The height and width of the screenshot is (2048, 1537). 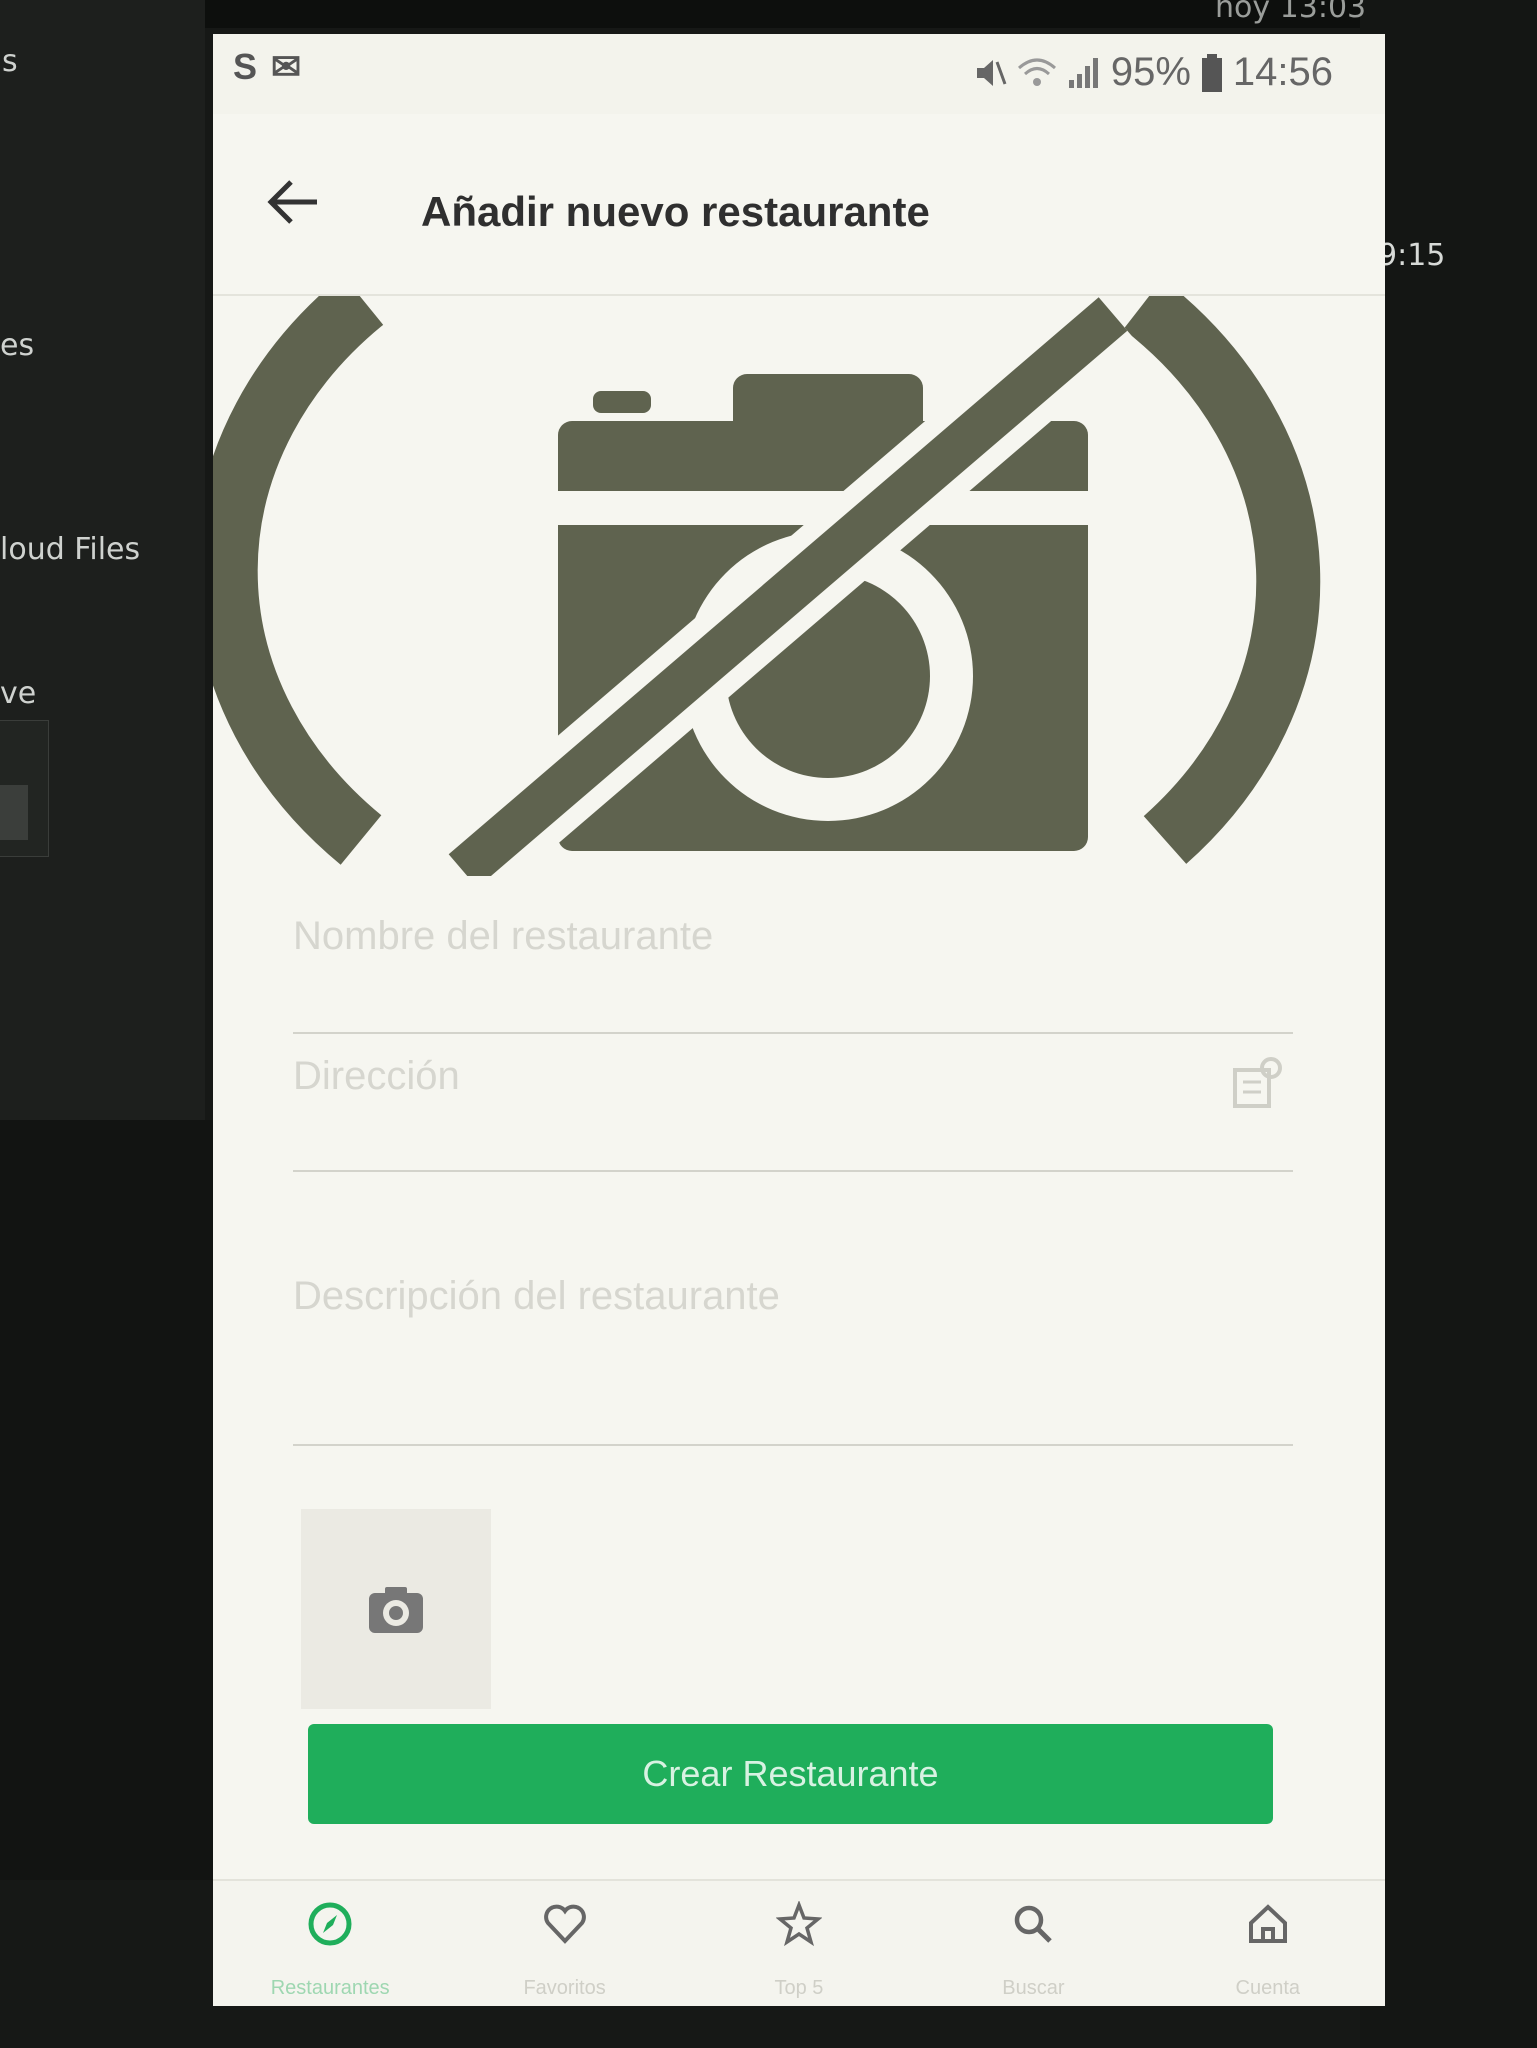 I want to click on compass-icon, so click(x=330, y=1924).